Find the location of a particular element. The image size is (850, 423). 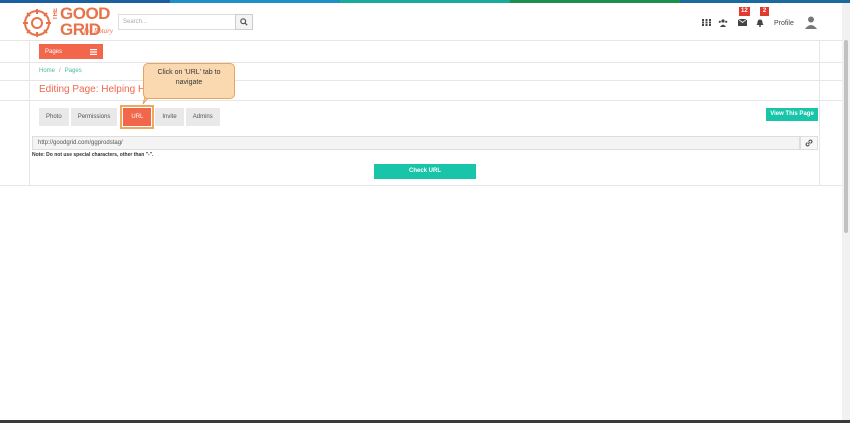

tab-permissions: Permissions is located at coordinates (94, 117).